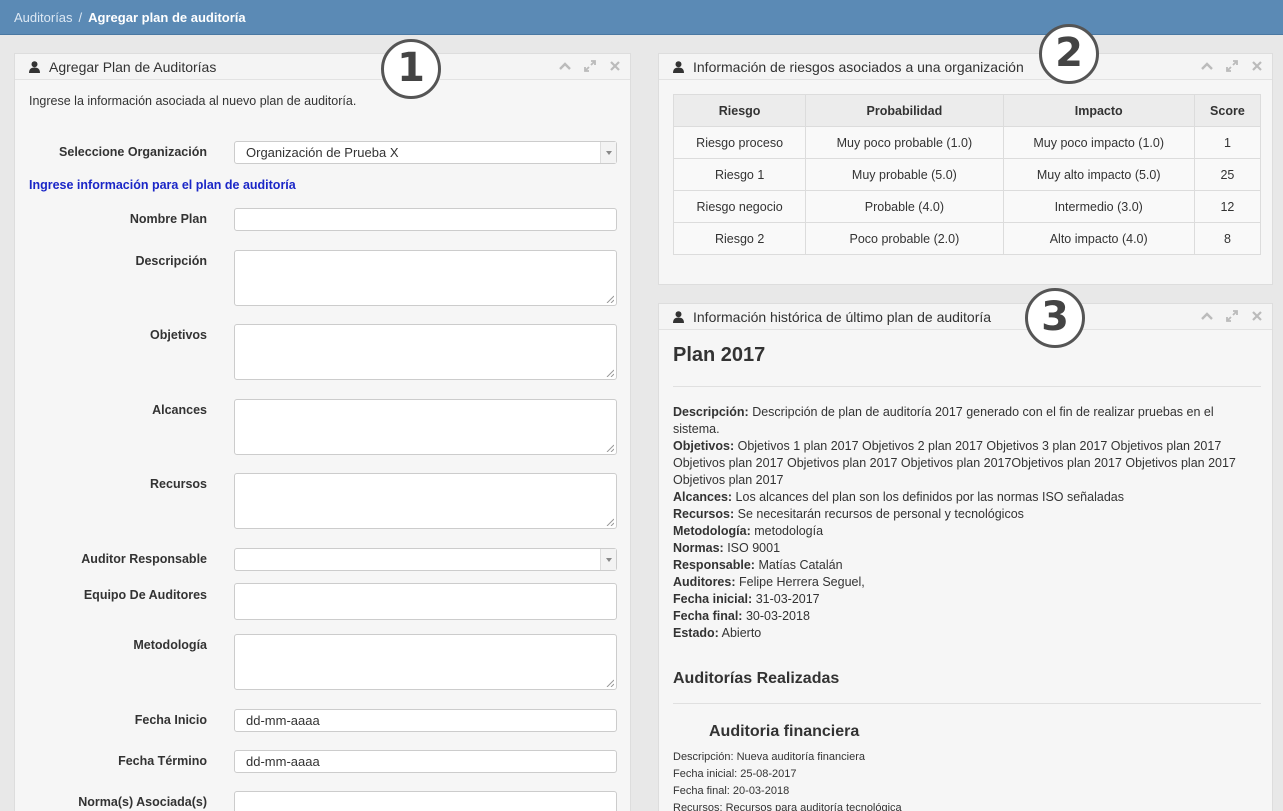 The width and height of the screenshot is (1283, 811). I want to click on table-cell: Muy poco impacto (1.0), so click(1098, 142).